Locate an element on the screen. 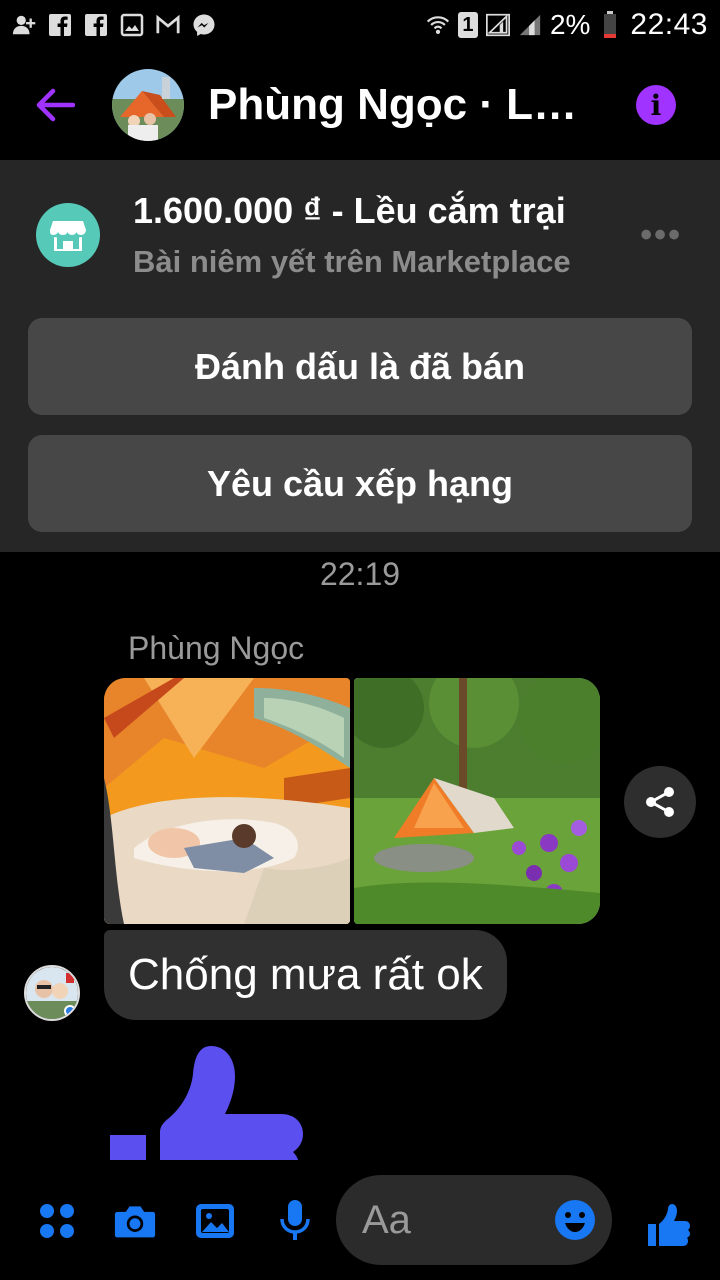 This screenshot has height=1280, width=720. arrow-left-icon is located at coordinates (55, 105).